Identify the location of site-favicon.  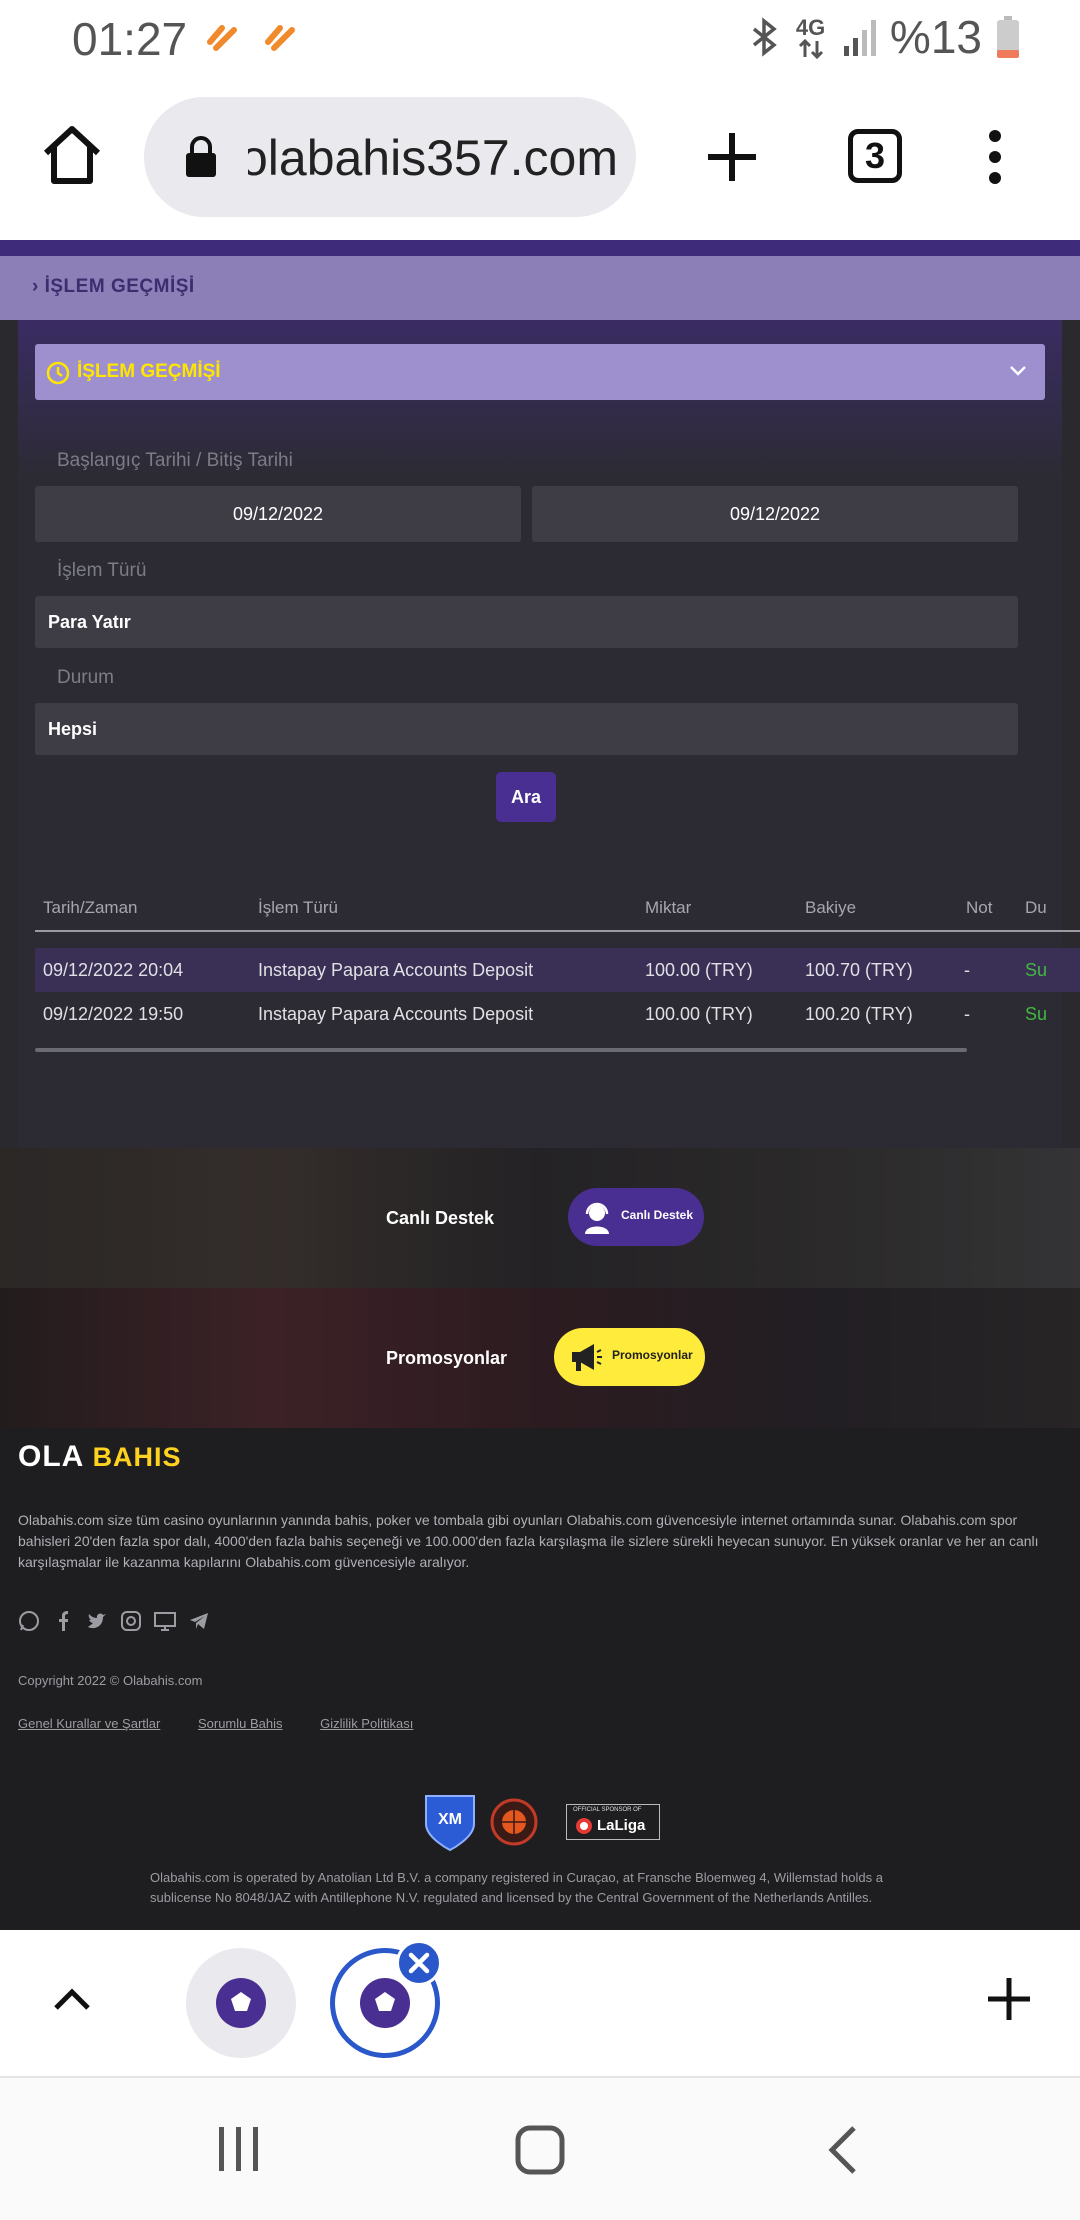
(385, 2003).